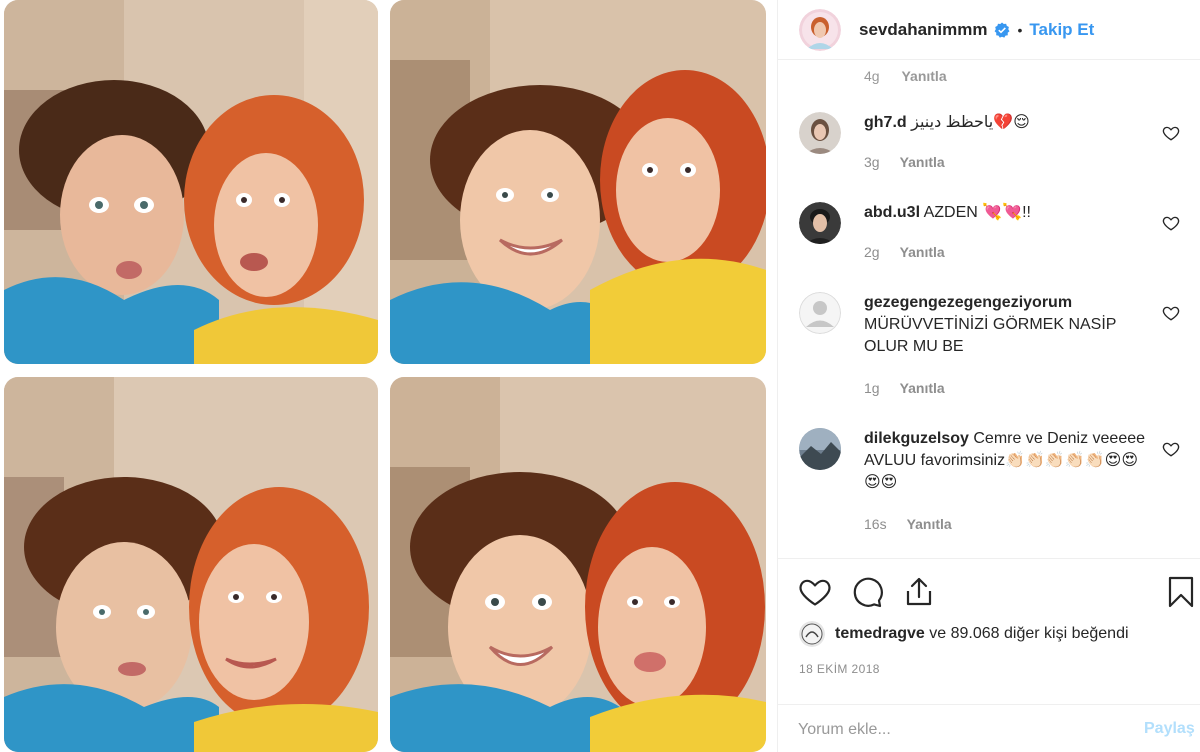 The image size is (1200, 752). What do you see at coordinates (875, 524) in the screenshot?
I see `comment-age: 16s` at bounding box center [875, 524].